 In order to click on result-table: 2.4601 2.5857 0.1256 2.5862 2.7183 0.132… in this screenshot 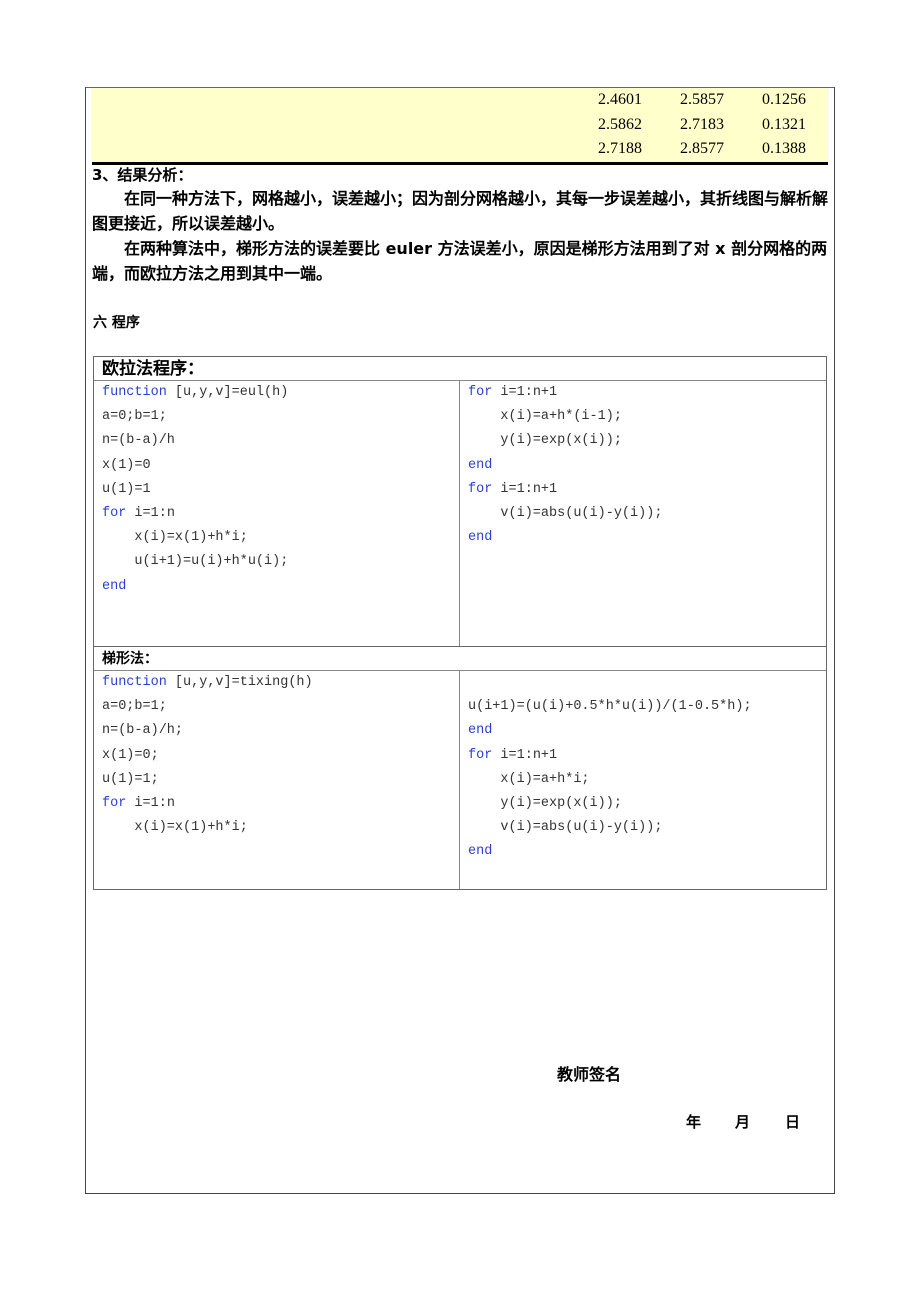, I will do `click(460, 126)`.